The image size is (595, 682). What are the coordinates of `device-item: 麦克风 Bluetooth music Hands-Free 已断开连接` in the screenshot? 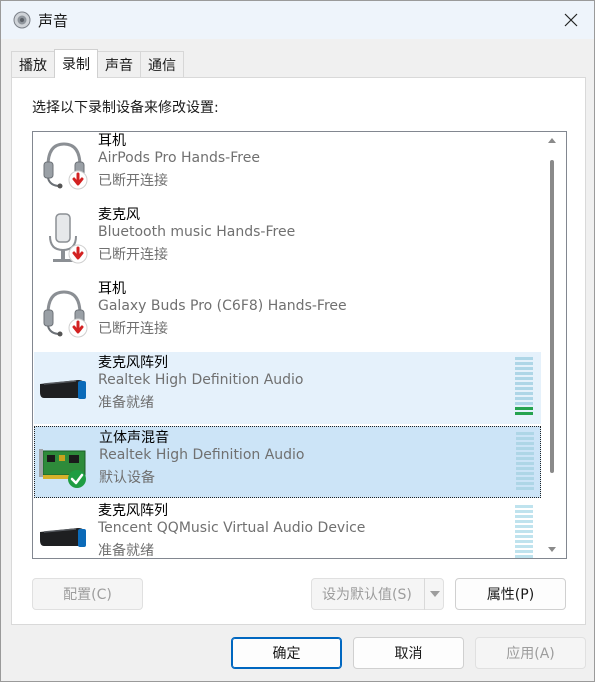 It's located at (287, 240).